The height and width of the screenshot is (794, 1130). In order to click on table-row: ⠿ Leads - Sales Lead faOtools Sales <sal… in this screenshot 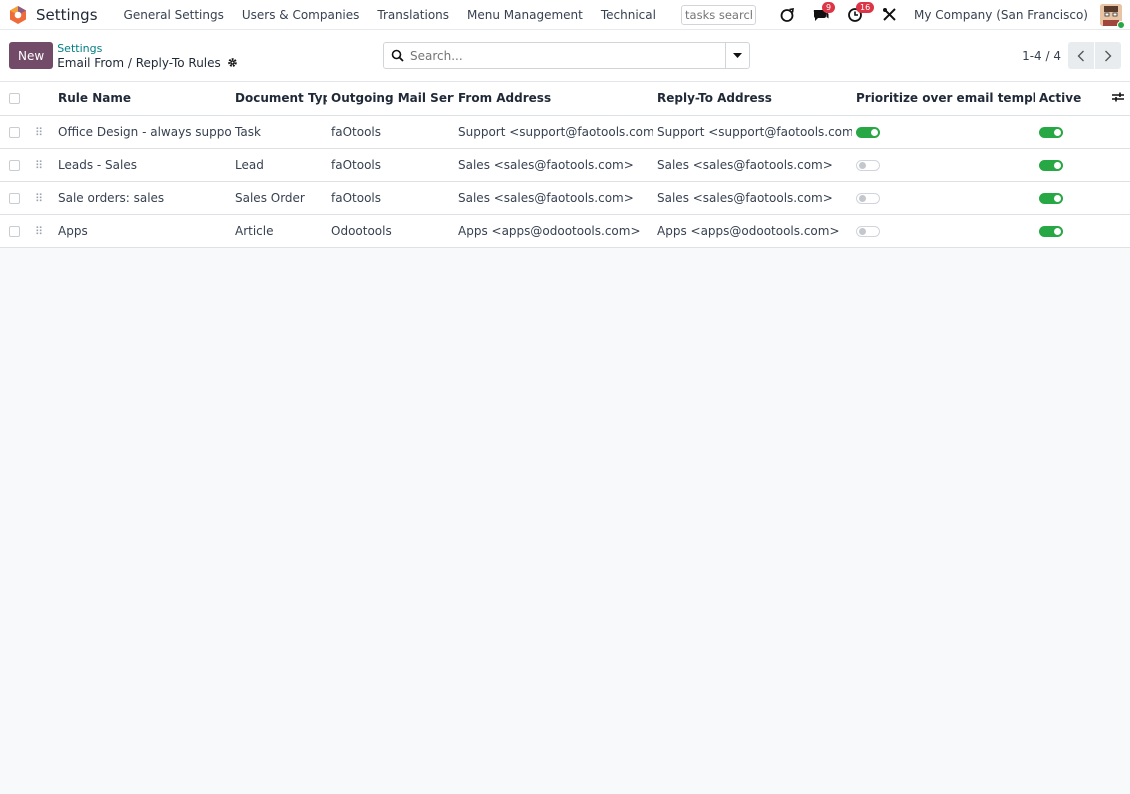, I will do `click(565, 165)`.